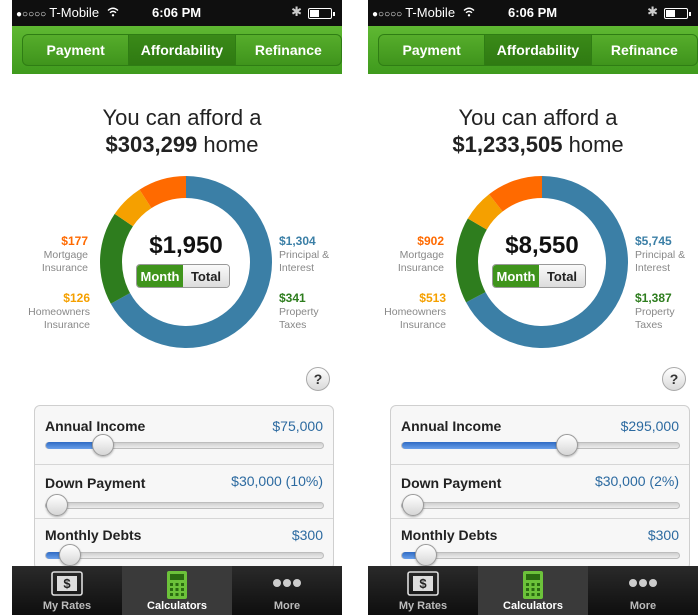 The height and width of the screenshot is (615, 698). I want to click on legend-label-line1: Principal &, so click(304, 255).